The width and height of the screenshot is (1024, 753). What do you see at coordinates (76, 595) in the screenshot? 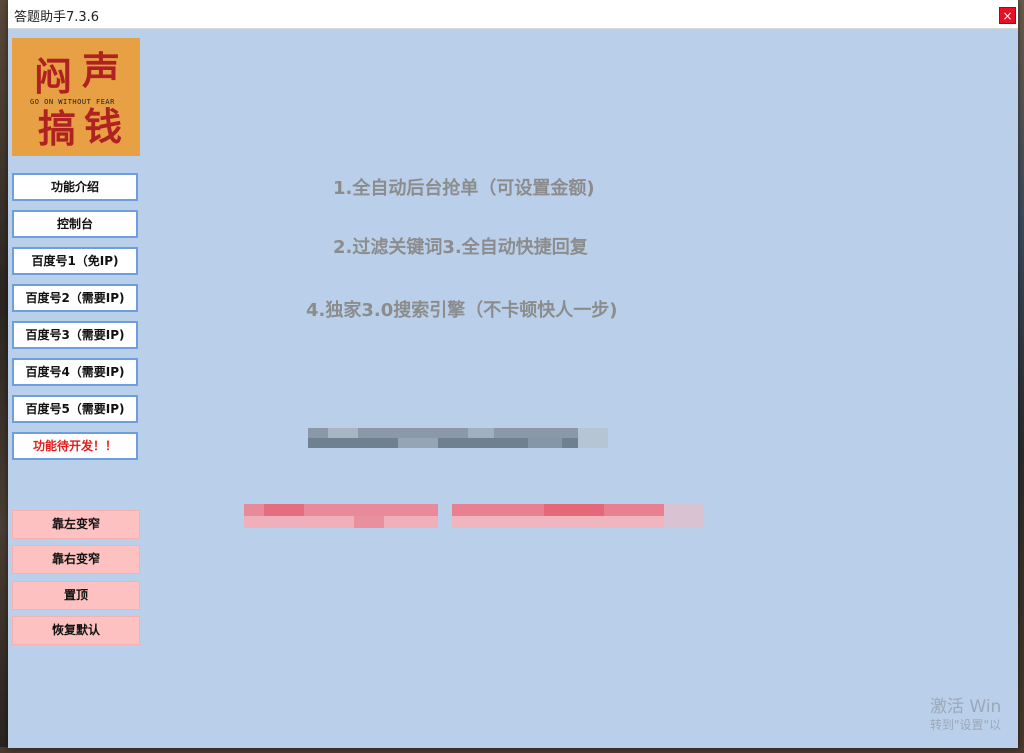
I see `pin-on-top-button: 置顶` at bounding box center [76, 595].